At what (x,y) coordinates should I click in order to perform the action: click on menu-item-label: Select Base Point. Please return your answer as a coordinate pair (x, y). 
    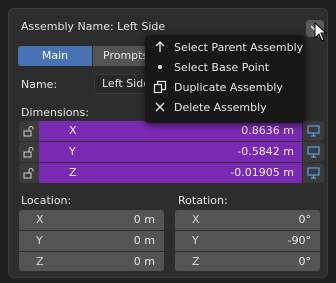
    Looking at the image, I should click on (222, 67).